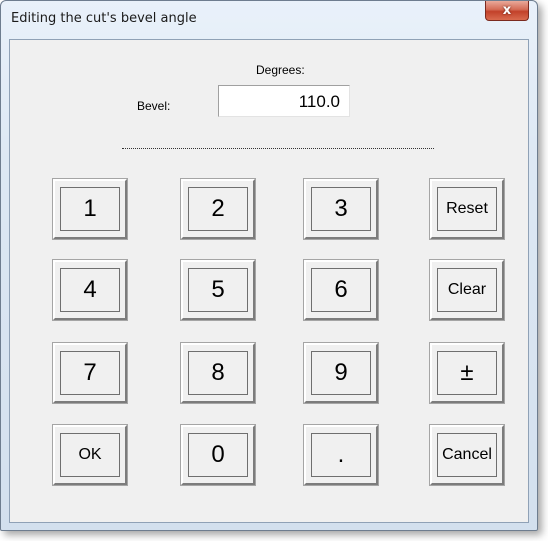 The height and width of the screenshot is (541, 548). What do you see at coordinates (154, 106) in the screenshot?
I see `bevel-label: Bevel:` at bounding box center [154, 106].